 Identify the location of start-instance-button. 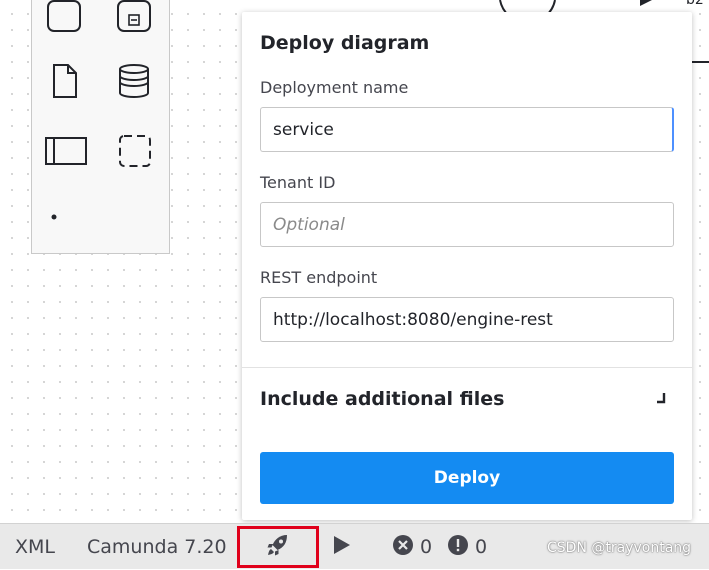
(342, 547).